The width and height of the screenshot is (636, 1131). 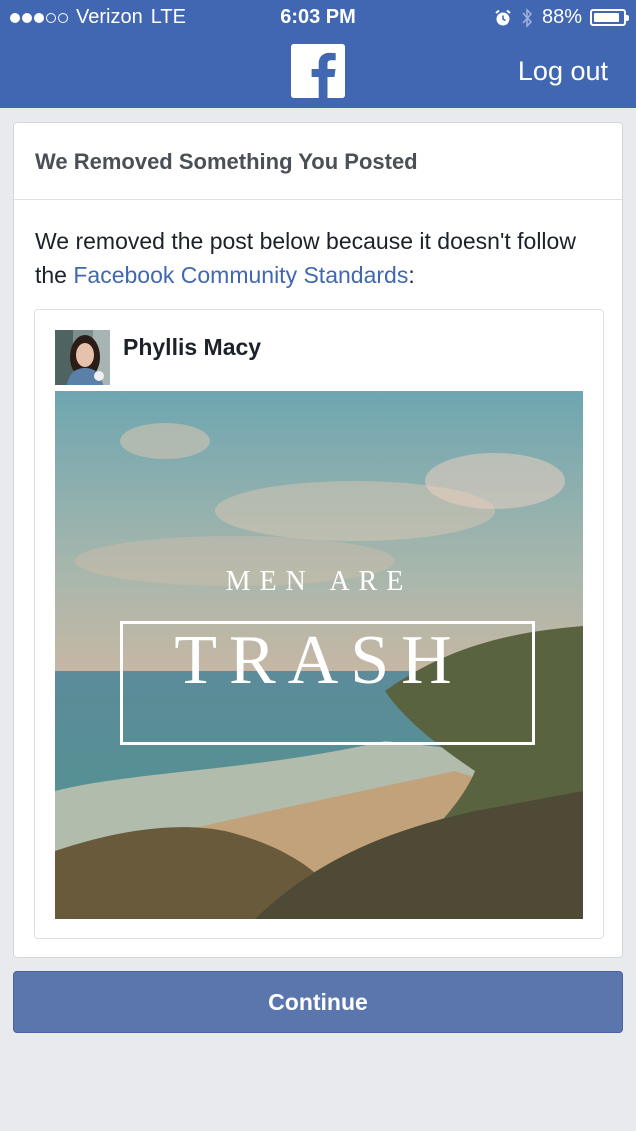 What do you see at coordinates (609, 17) in the screenshot?
I see `battery-icon` at bounding box center [609, 17].